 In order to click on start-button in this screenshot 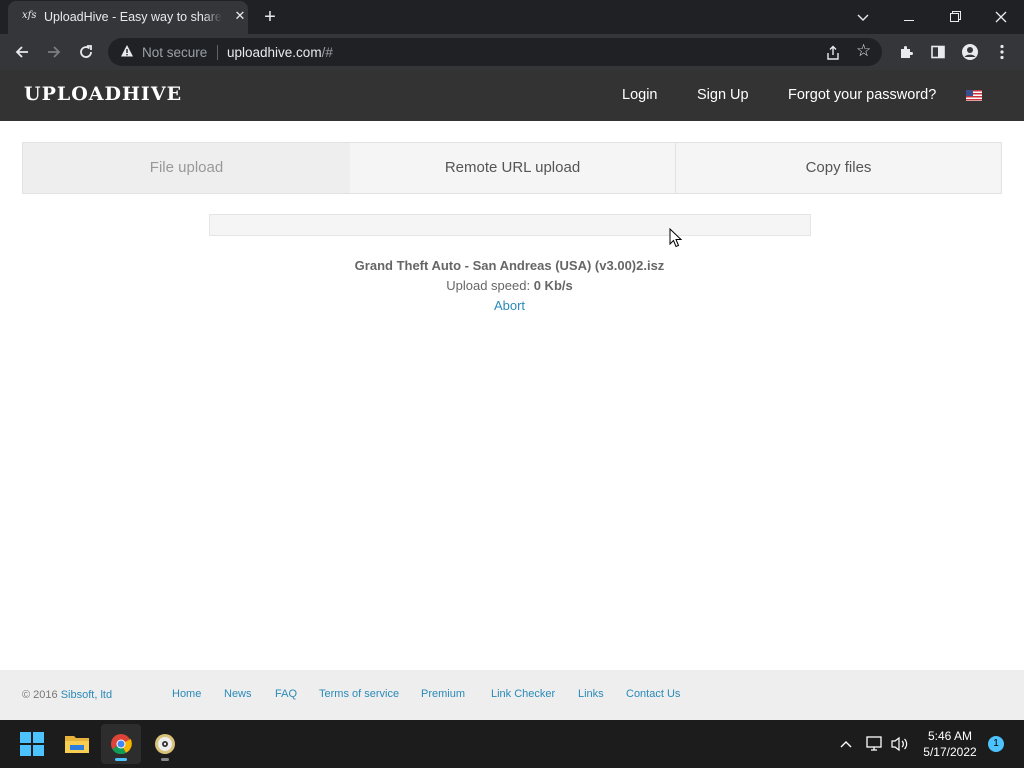, I will do `click(32, 744)`.